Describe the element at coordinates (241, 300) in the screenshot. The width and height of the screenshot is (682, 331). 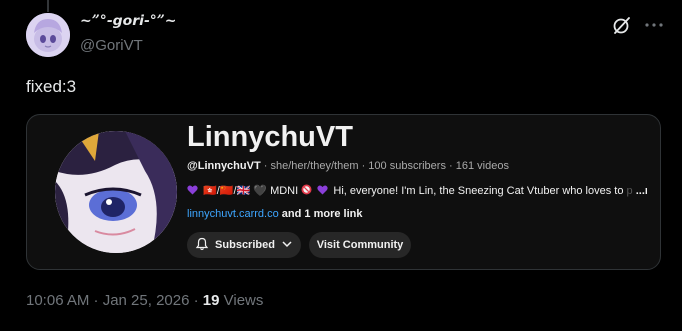
I see `views-label: Views` at that location.